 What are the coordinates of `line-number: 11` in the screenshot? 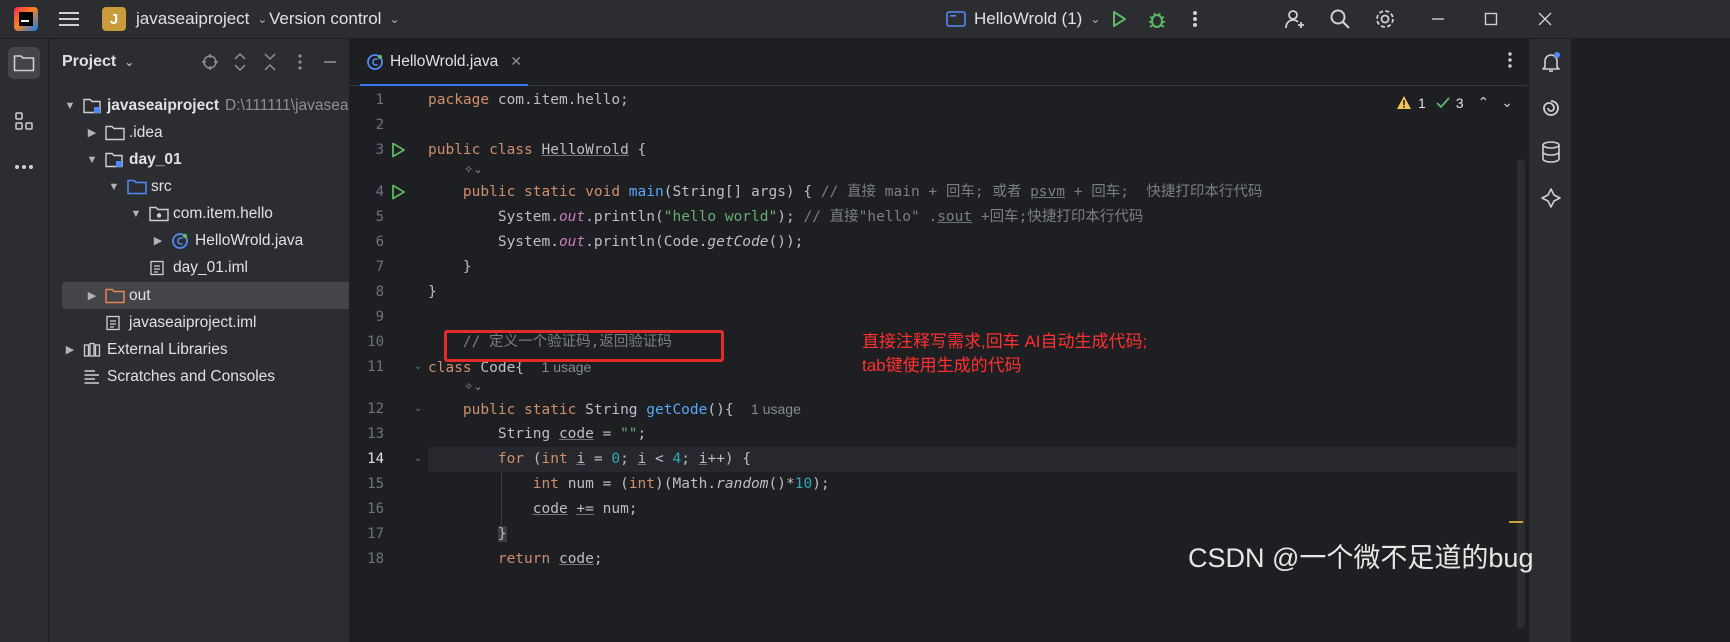 It's located at (375, 367).